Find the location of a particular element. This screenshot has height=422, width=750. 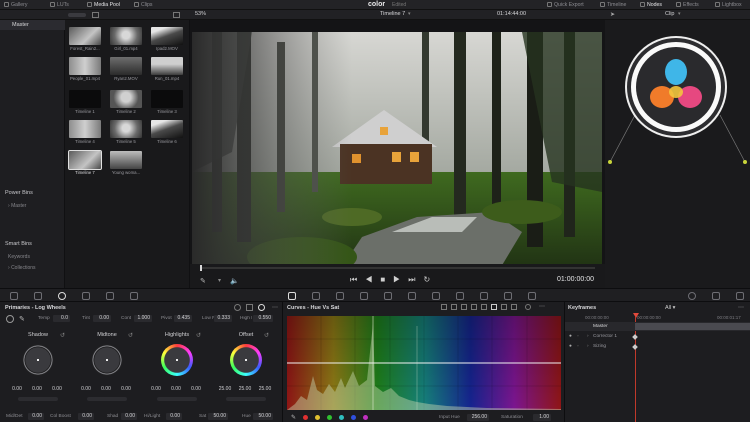

master-bin: Master is located at coordinates (32, 25).